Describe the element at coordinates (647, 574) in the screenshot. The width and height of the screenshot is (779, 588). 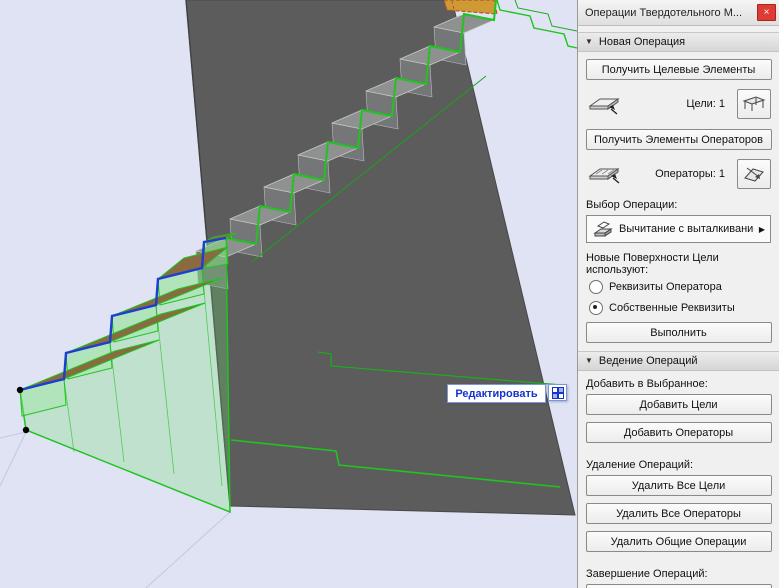
I see `finish-operations-label: Завершение Операций:` at that location.